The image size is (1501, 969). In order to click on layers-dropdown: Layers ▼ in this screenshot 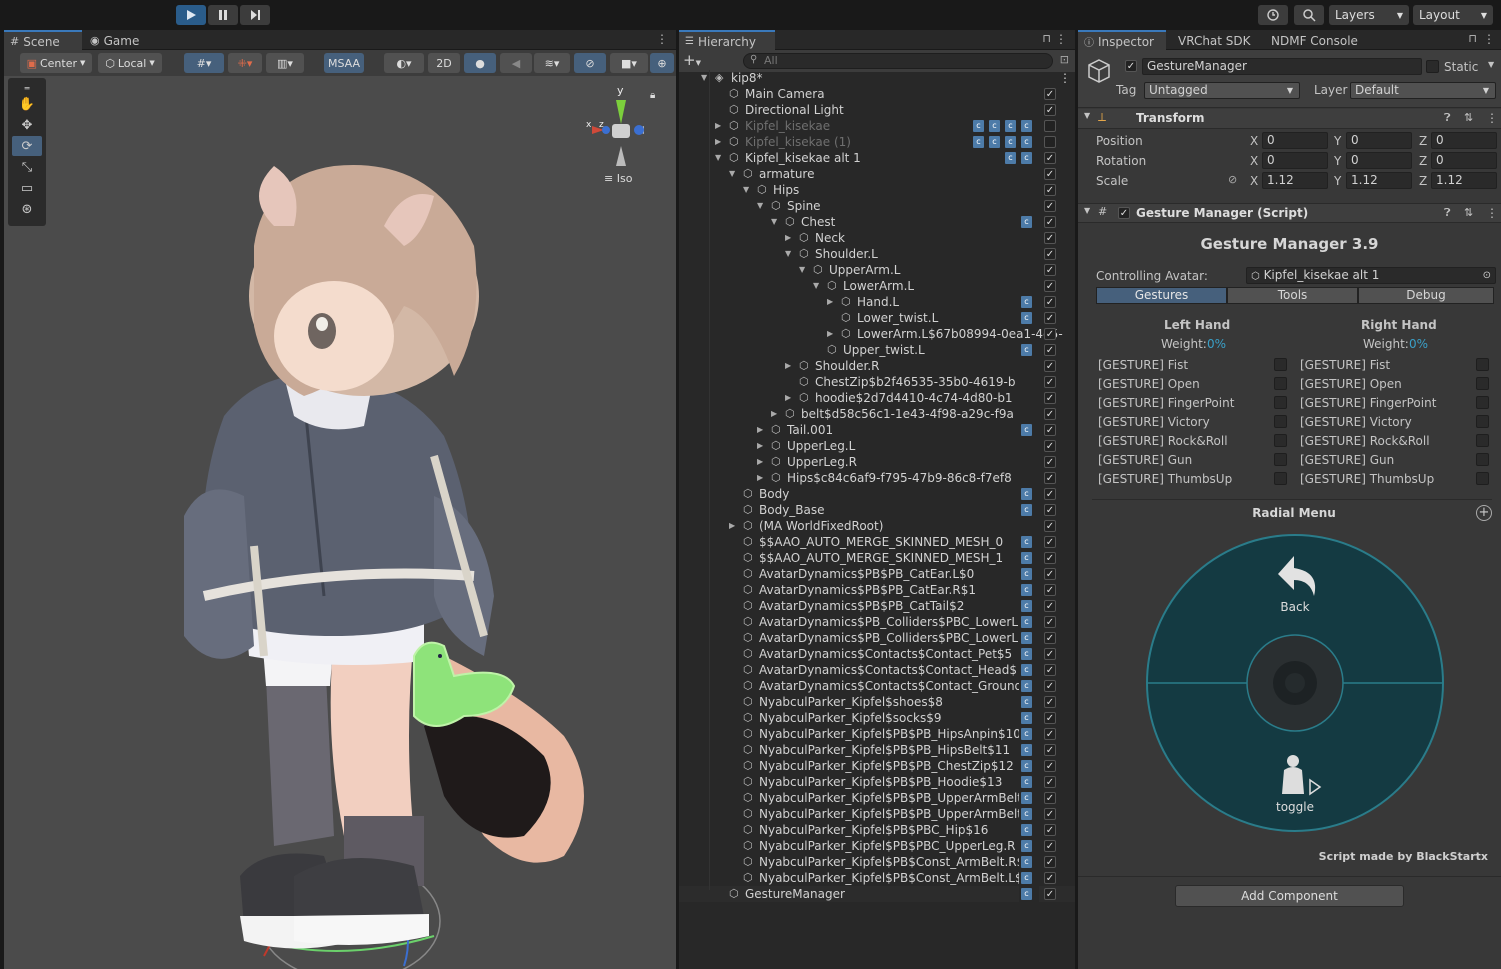, I will do `click(1369, 15)`.